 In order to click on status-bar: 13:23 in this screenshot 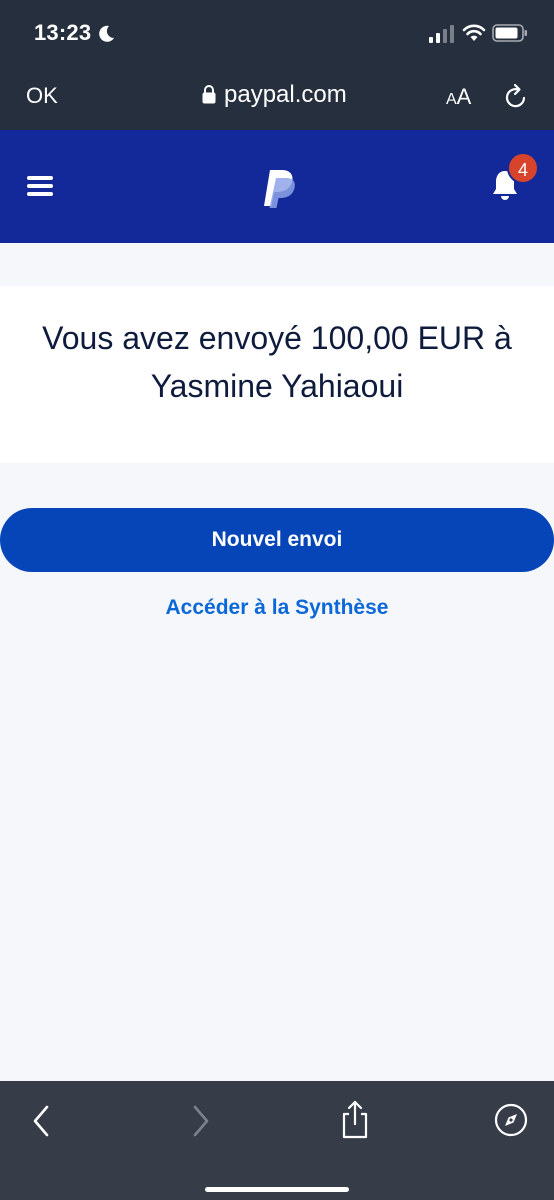, I will do `click(277, 33)`.